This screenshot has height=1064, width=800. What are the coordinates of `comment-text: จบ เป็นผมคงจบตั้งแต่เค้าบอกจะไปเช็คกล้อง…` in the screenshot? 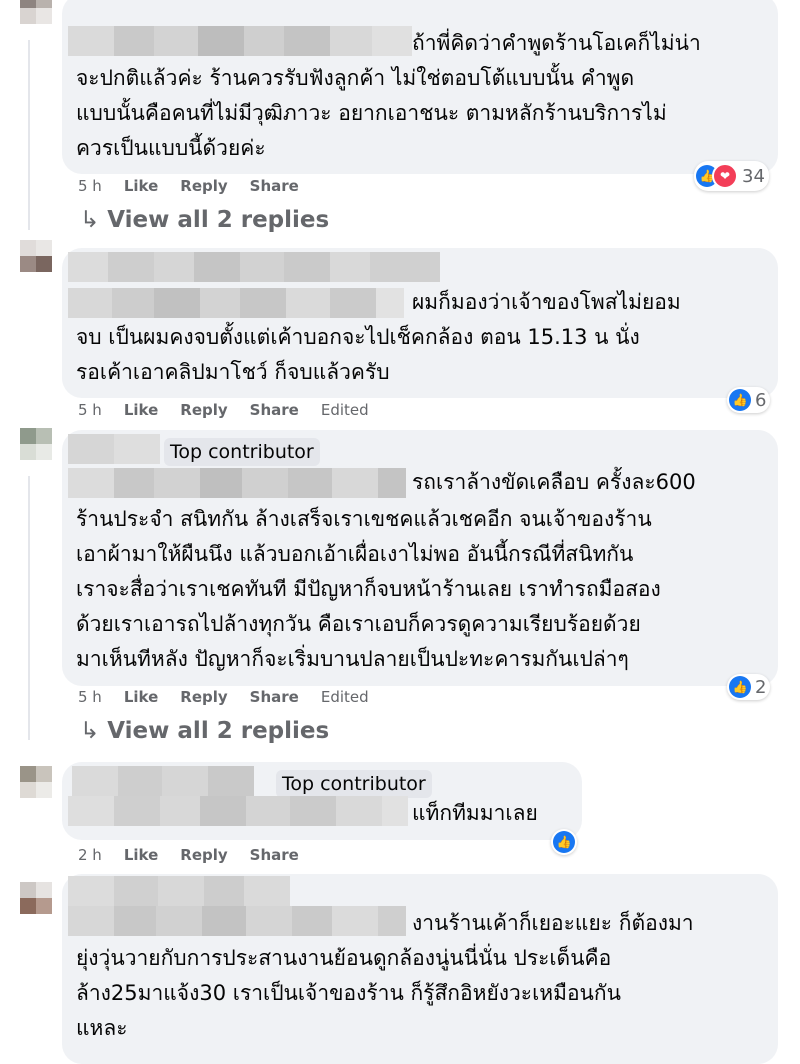 It's located at (358, 354).